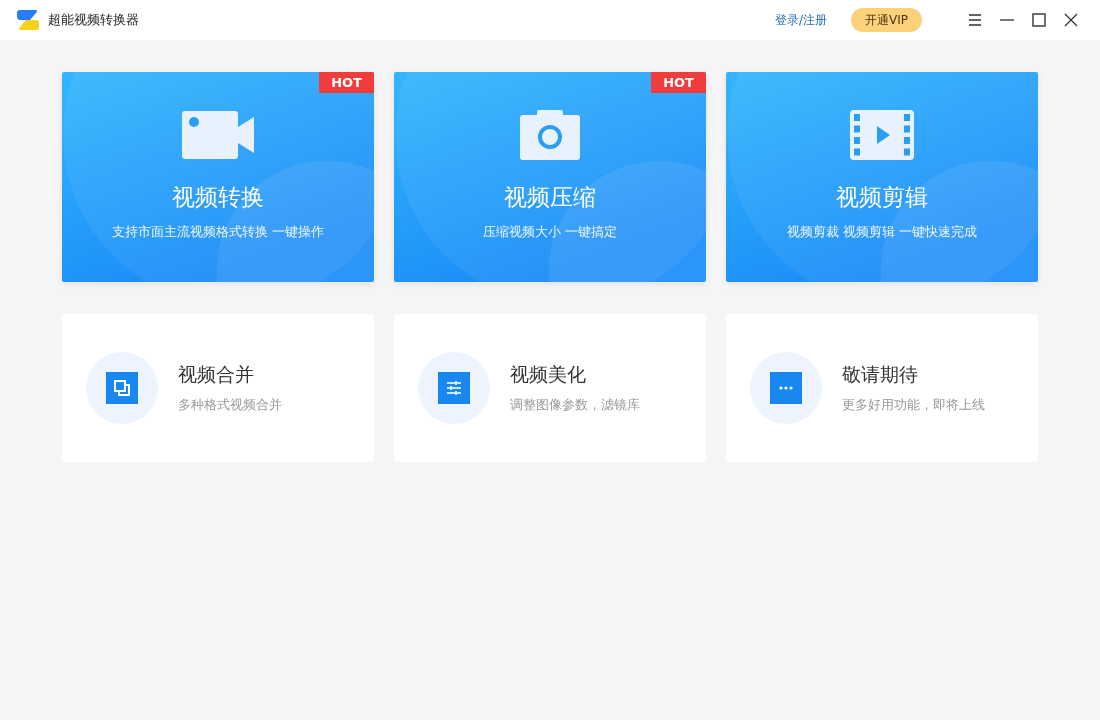 The height and width of the screenshot is (720, 1100). I want to click on feature-card: HOT 视频压缩 压缩视频大小 一键搞定, so click(550, 177).